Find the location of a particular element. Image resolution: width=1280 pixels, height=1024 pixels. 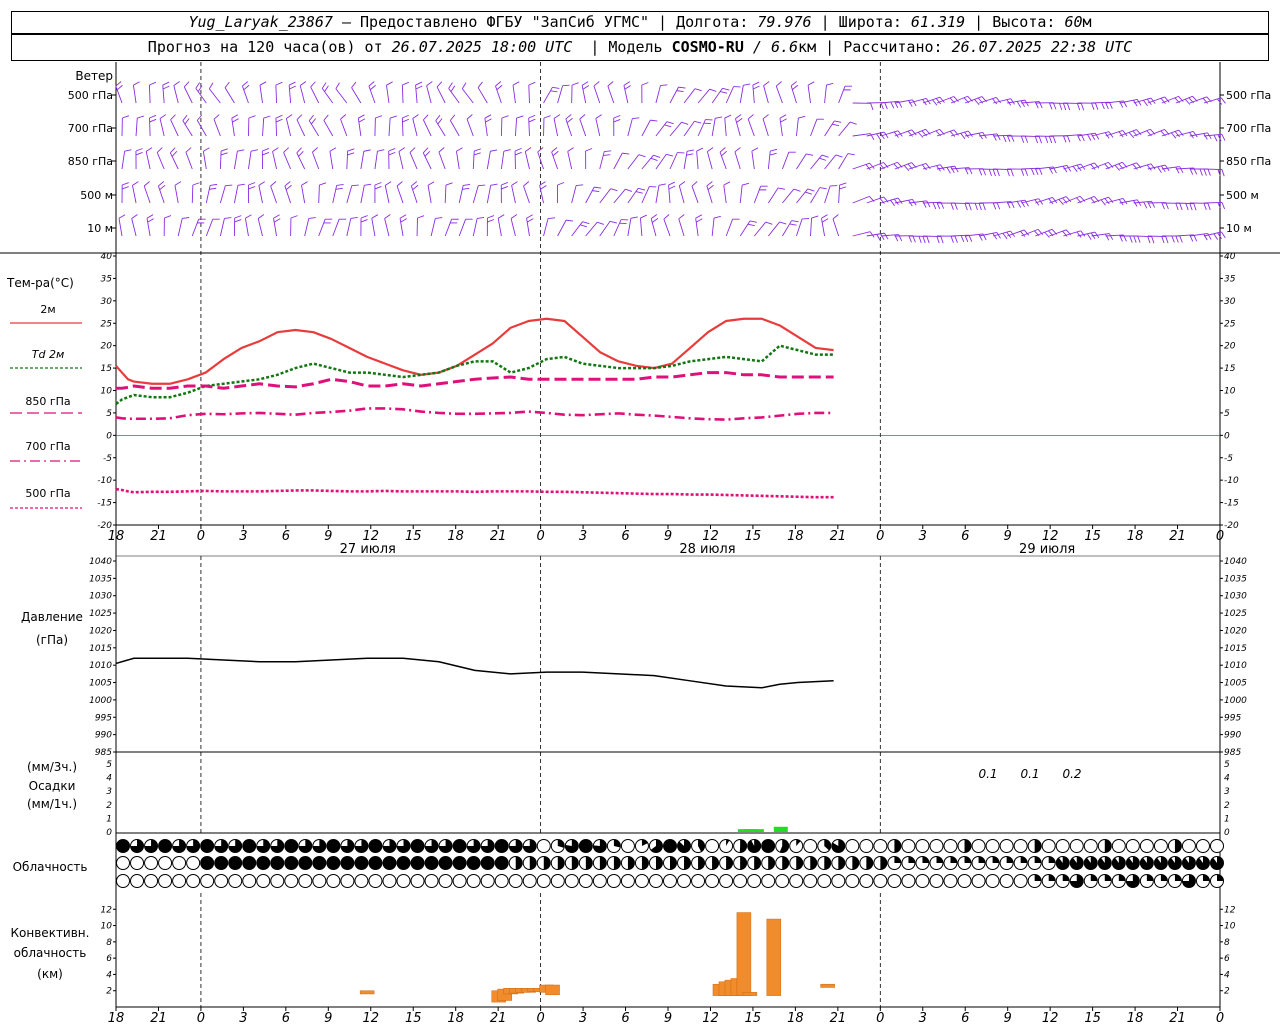

temp-tick-label-left: 15 is located at coordinates (107, 369).